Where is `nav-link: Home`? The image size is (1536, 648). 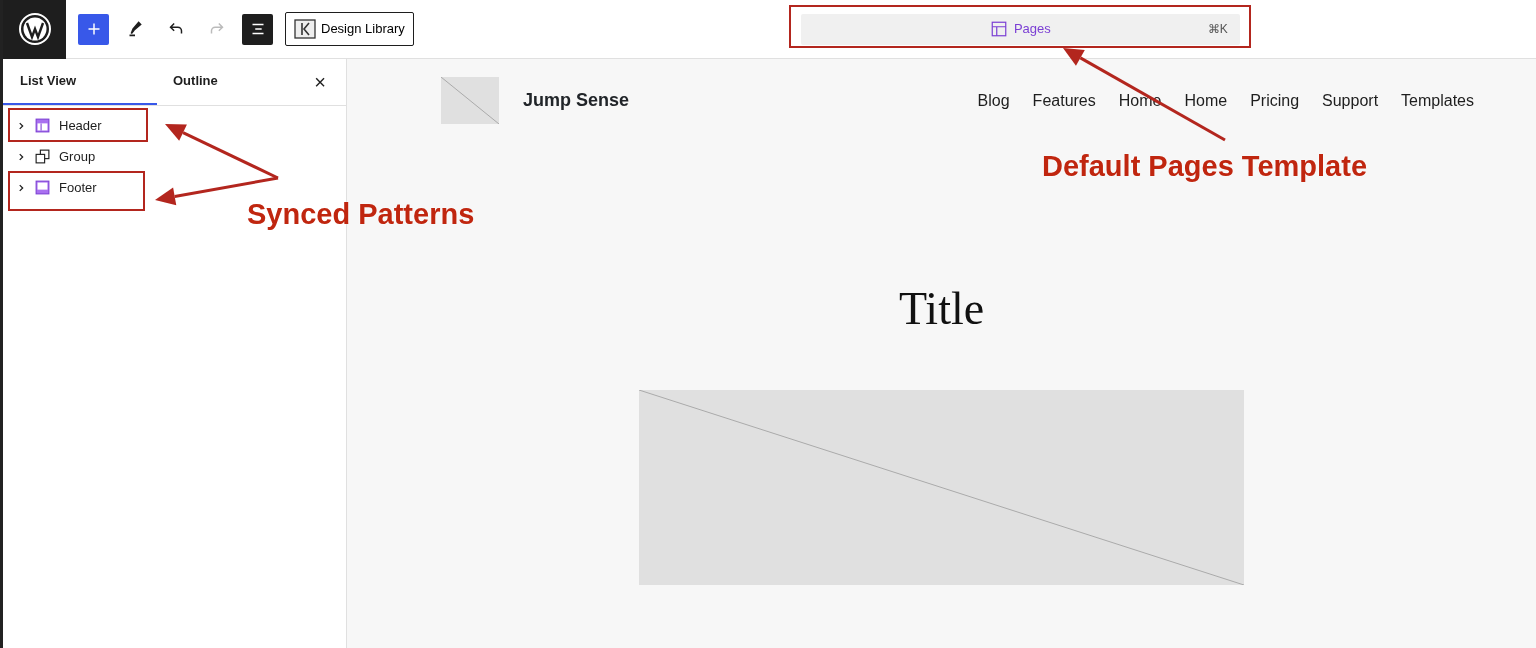
nav-link: Home is located at coordinates (1206, 100).